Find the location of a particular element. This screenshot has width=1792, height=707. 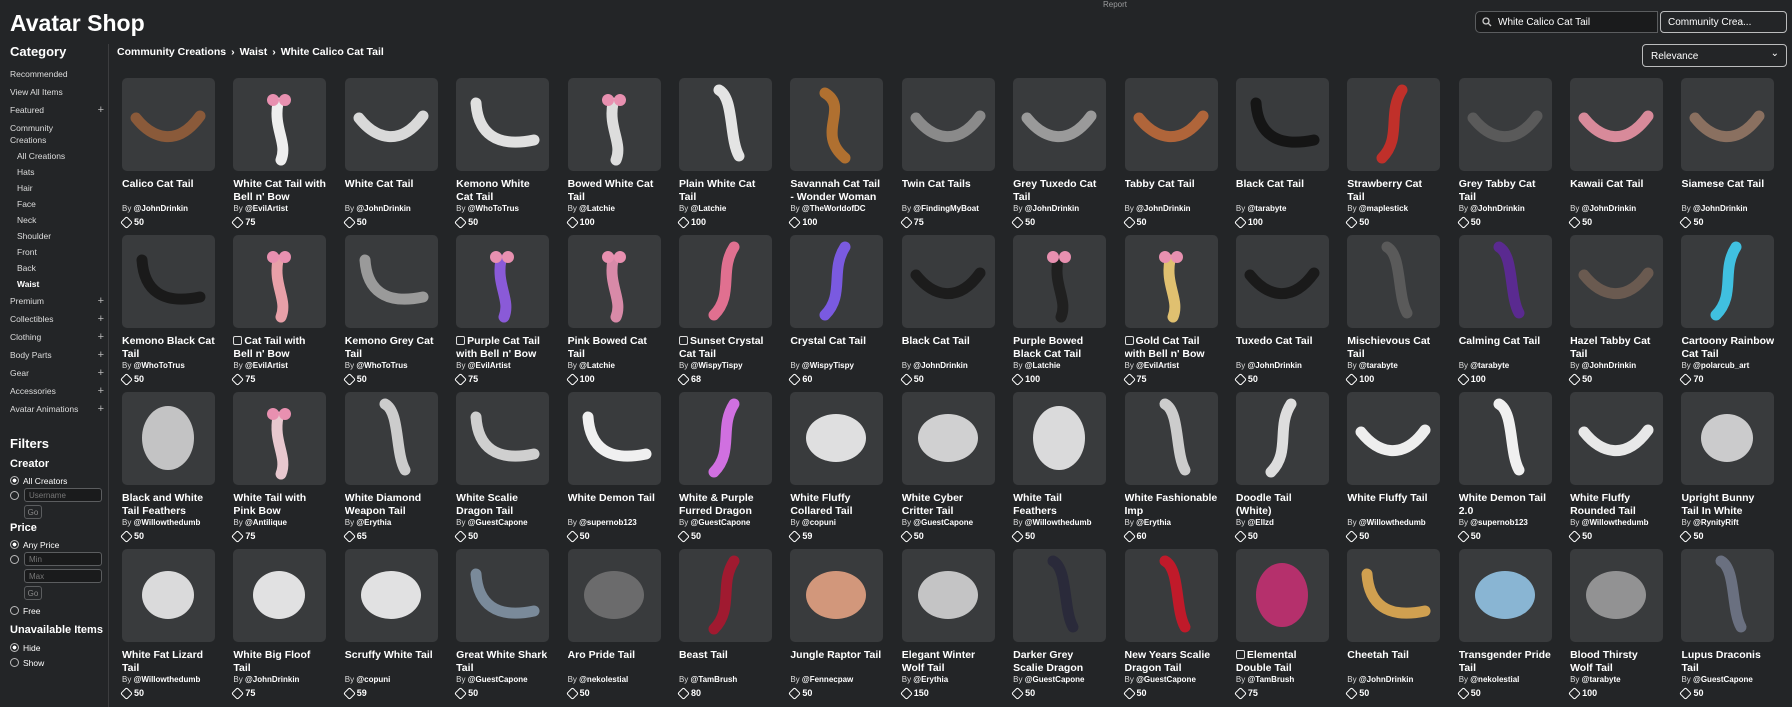

item-card: Bowed White Cat Tail By @Latchie 100 is located at coordinates (613, 156).